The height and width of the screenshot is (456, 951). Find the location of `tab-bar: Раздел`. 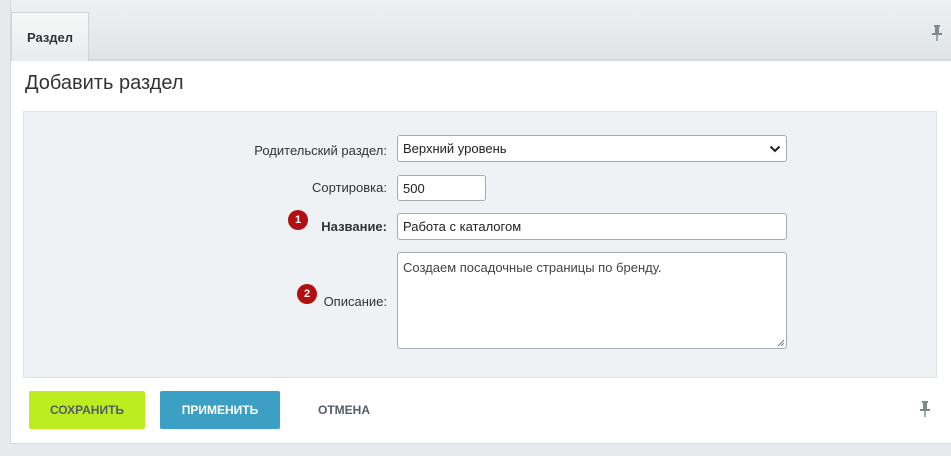

tab-bar: Раздел is located at coordinates (480, 30).